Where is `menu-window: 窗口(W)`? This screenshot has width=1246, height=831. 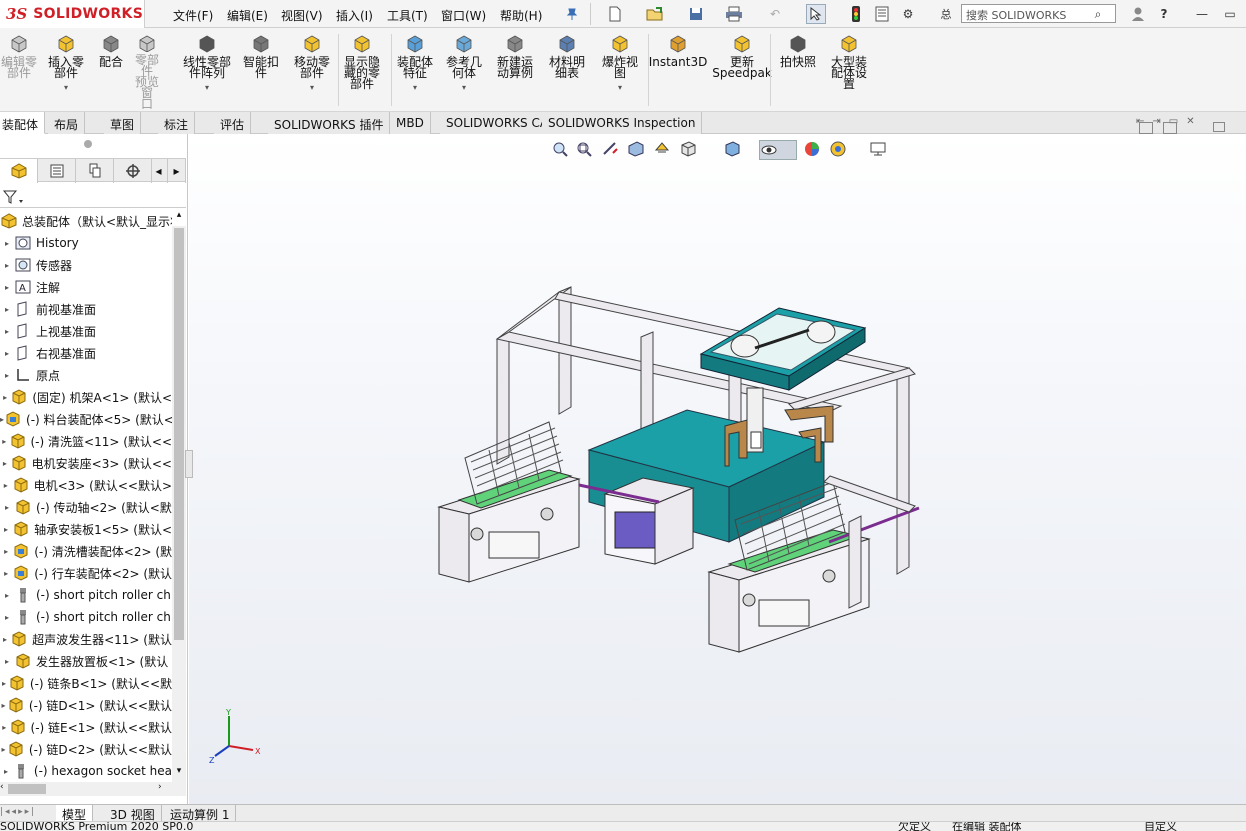
menu-window: 窗口(W) is located at coordinates (463, 15).